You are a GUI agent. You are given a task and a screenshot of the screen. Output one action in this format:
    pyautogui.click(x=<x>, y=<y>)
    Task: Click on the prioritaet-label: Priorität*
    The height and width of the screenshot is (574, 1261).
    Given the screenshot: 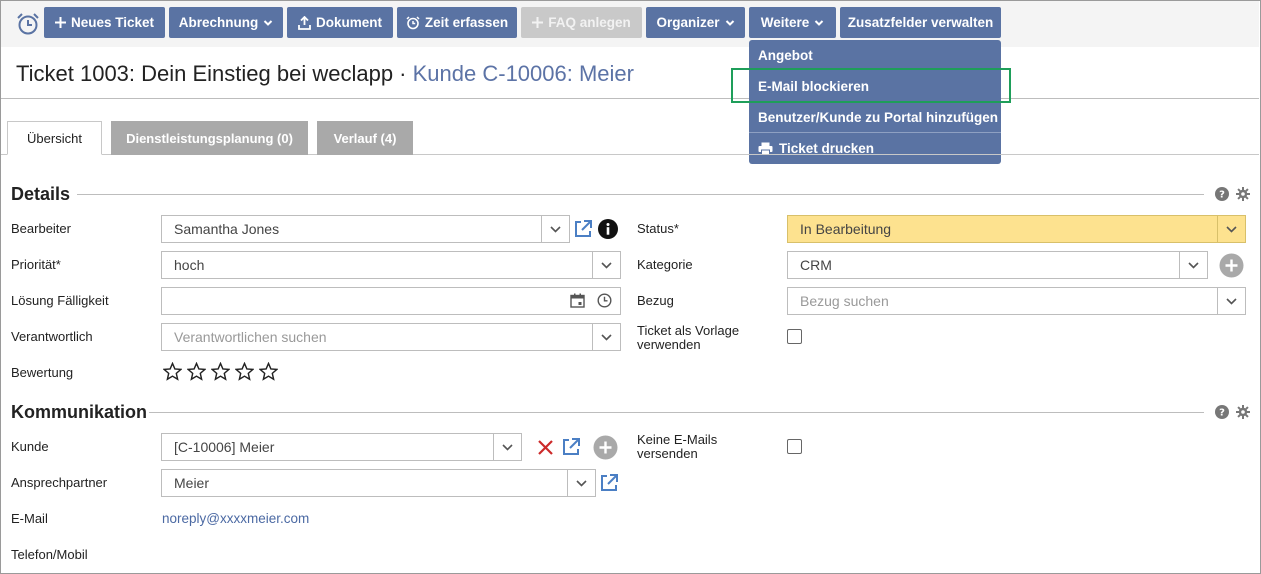 What is the action you would take?
    pyautogui.click(x=36, y=264)
    